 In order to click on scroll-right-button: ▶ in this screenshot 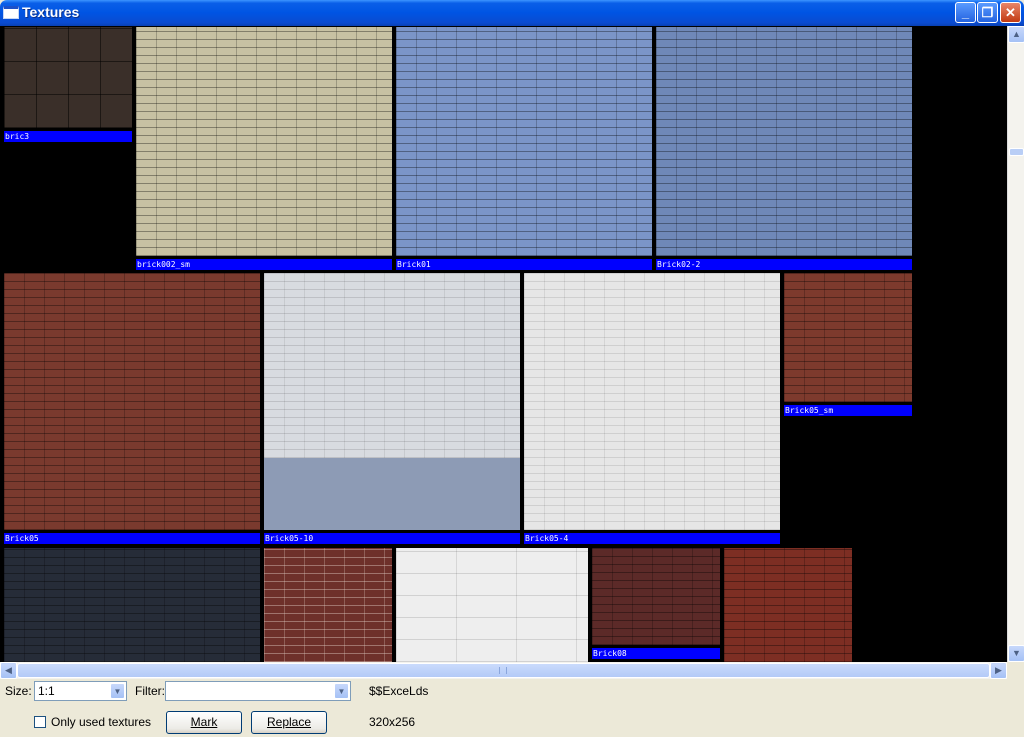, I will do `click(998, 670)`.